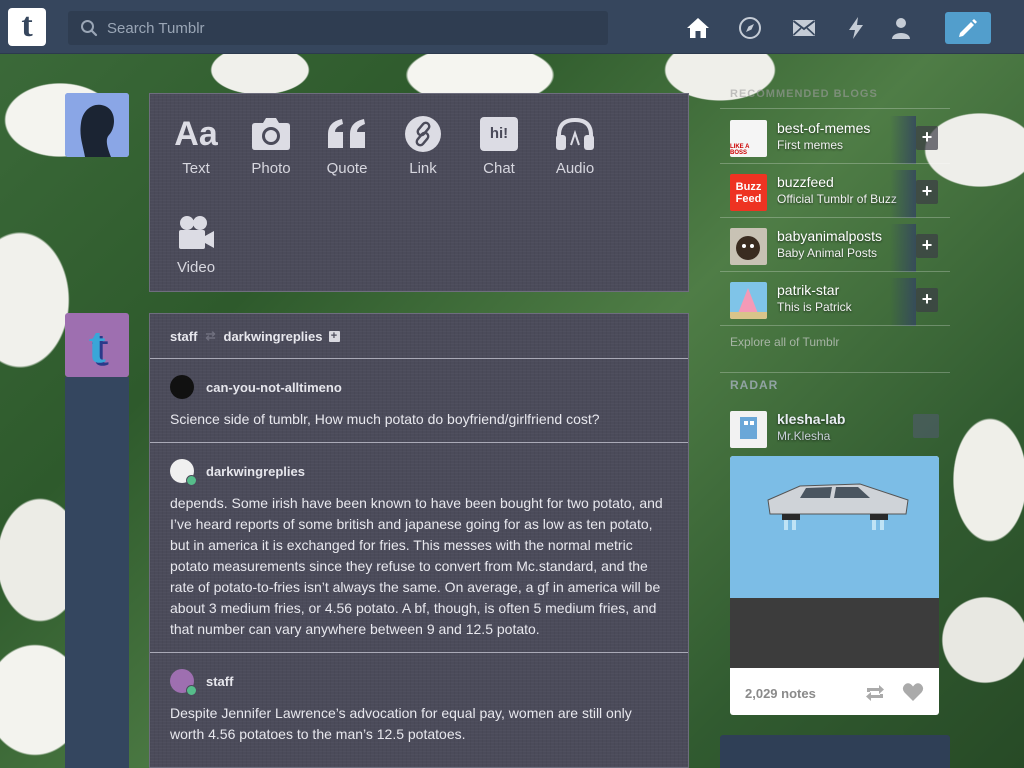 This screenshot has height=768, width=1024. I want to click on blog-subtitle: Mr.Klesha, so click(804, 436).